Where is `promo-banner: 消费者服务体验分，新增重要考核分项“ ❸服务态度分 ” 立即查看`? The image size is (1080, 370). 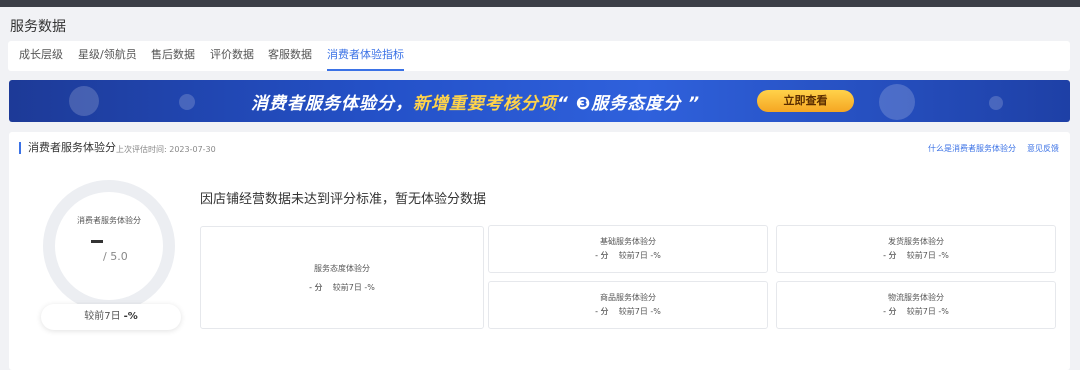
promo-banner: 消费者服务体验分，新增重要考核分项“ ❸服务态度分 ” 立即查看 is located at coordinates (539, 101).